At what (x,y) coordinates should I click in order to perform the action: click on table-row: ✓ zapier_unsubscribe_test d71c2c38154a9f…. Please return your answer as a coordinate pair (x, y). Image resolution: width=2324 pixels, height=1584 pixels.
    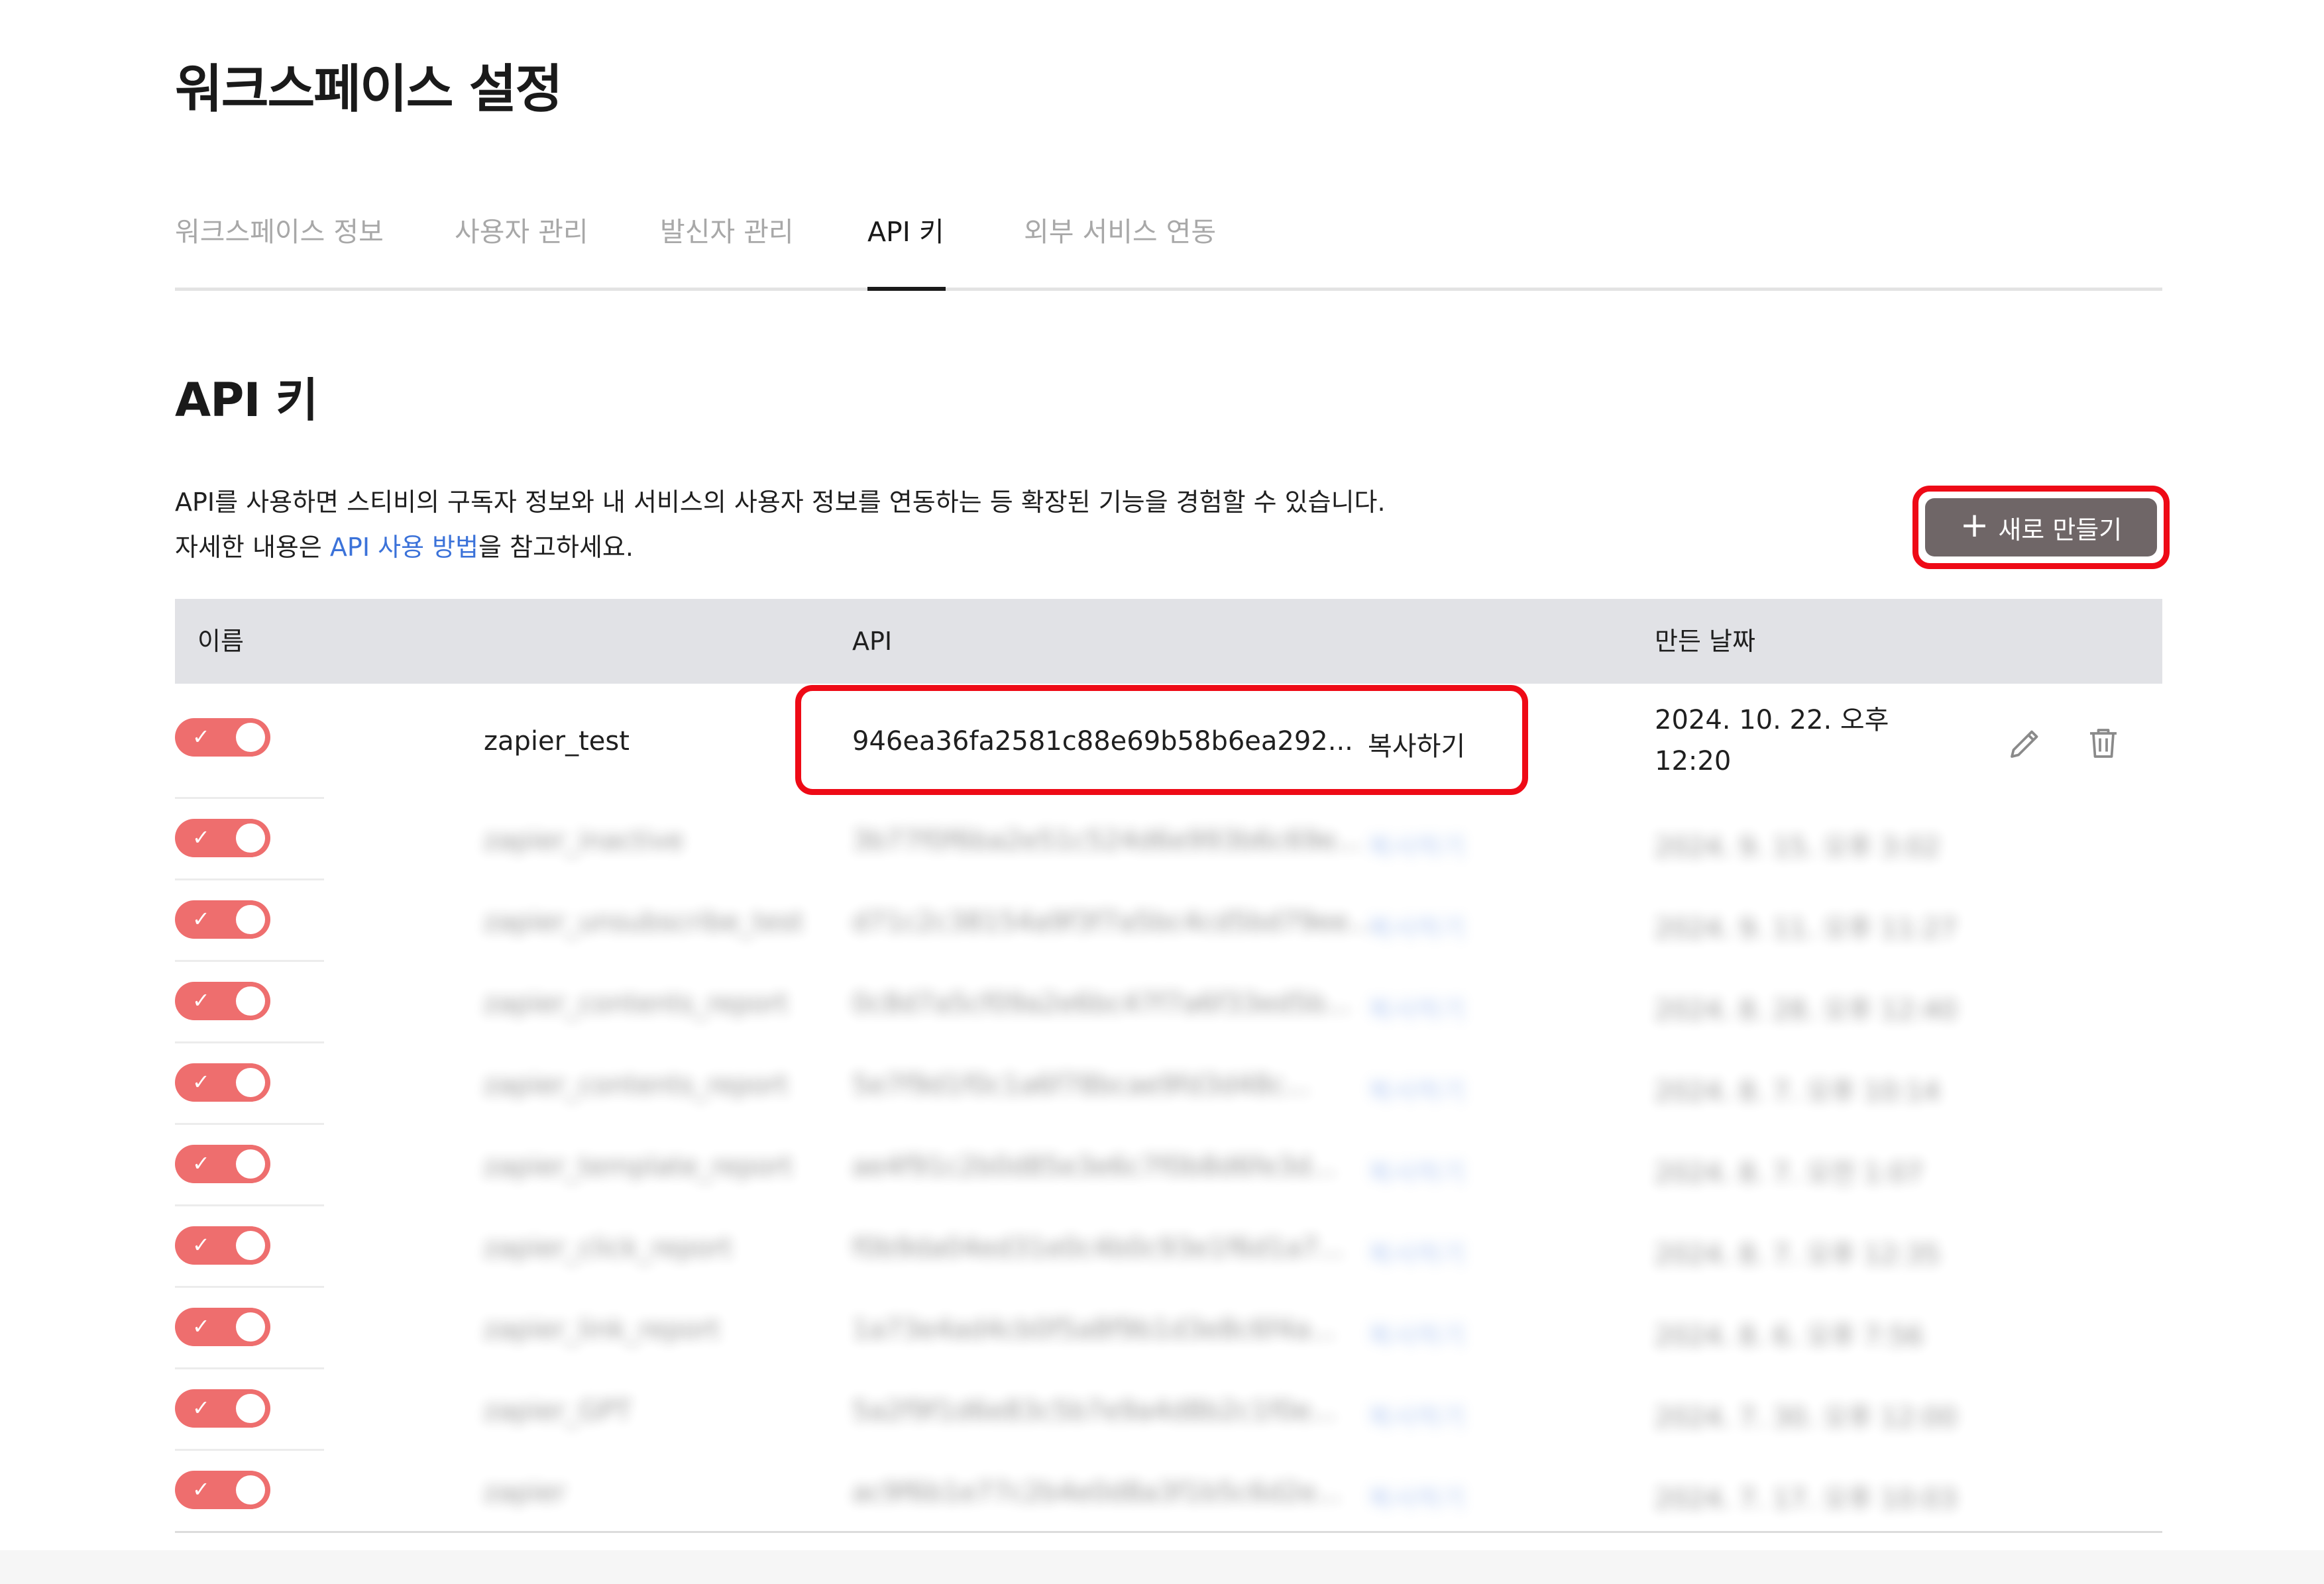
    Looking at the image, I should click on (1168, 921).